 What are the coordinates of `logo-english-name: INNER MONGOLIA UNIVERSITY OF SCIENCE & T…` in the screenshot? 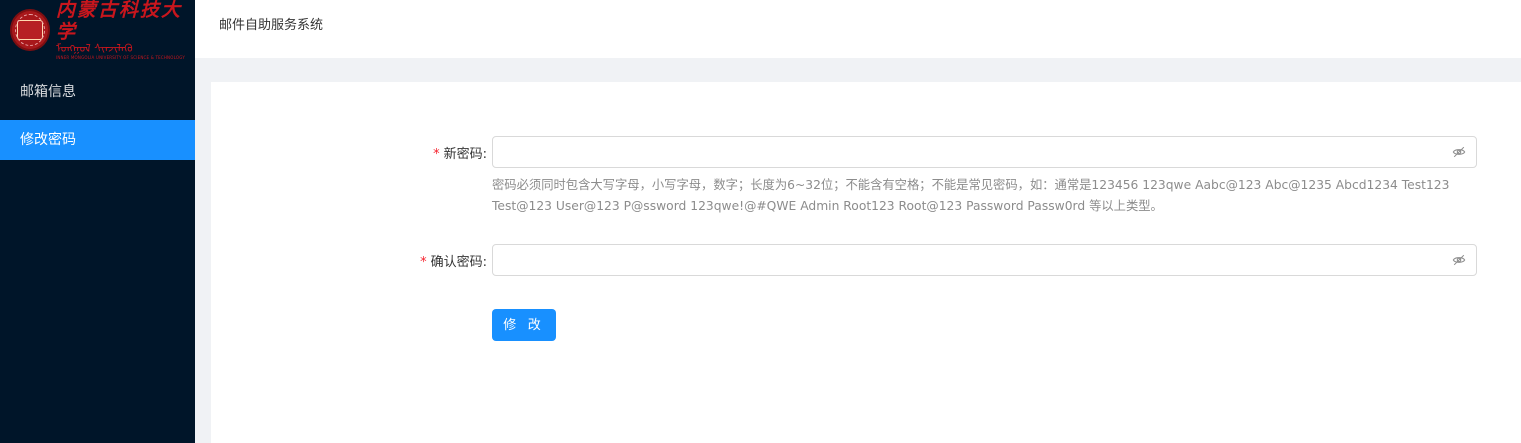 It's located at (120, 57).